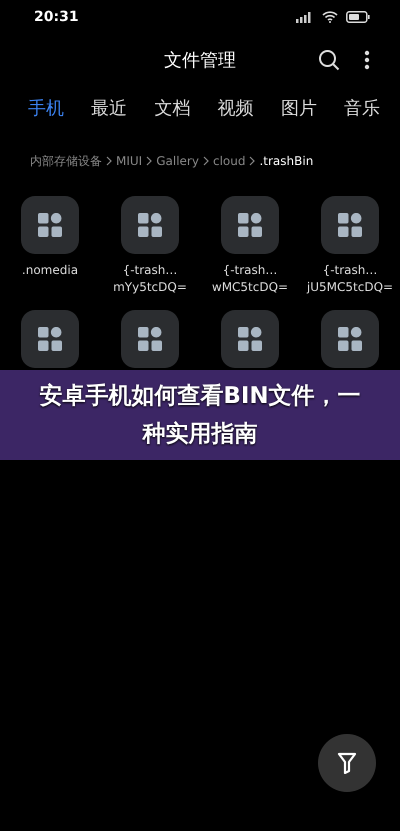 The image size is (400, 831). What do you see at coordinates (129, 161) in the screenshot?
I see `breadcrumb-item: MIUI` at bounding box center [129, 161].